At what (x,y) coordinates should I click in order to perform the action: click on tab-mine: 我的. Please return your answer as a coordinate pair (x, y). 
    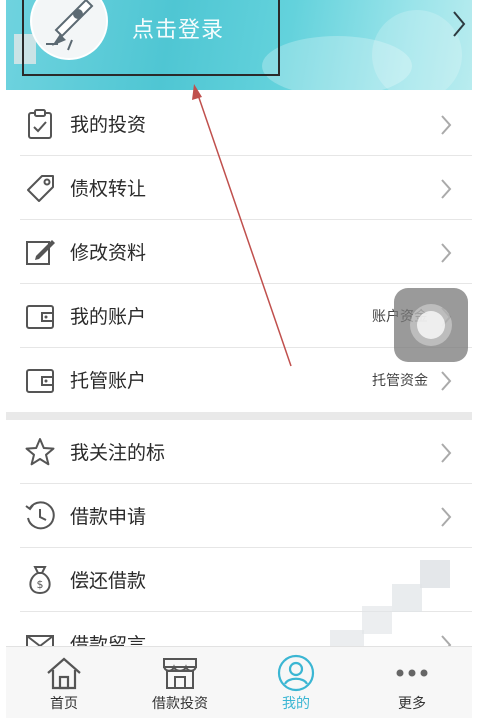
    Looking at the image, I should click on (296, 682).